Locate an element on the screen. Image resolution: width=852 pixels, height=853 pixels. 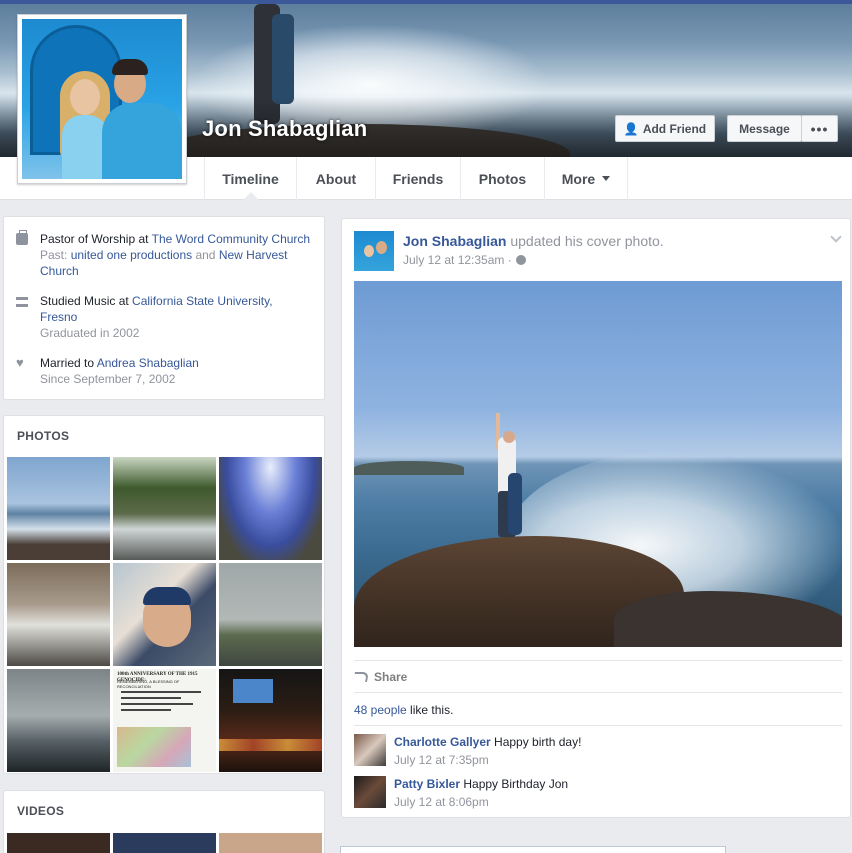
cover-child is located at coordinates (283, 59).